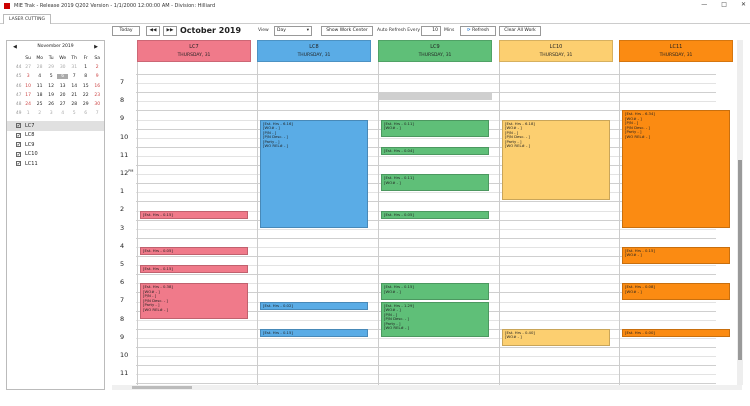  What do you see at coordinates (55, 126) in the screenshot?
I see `resource-item: ✔ LC7` at bounding box center [55, 126].